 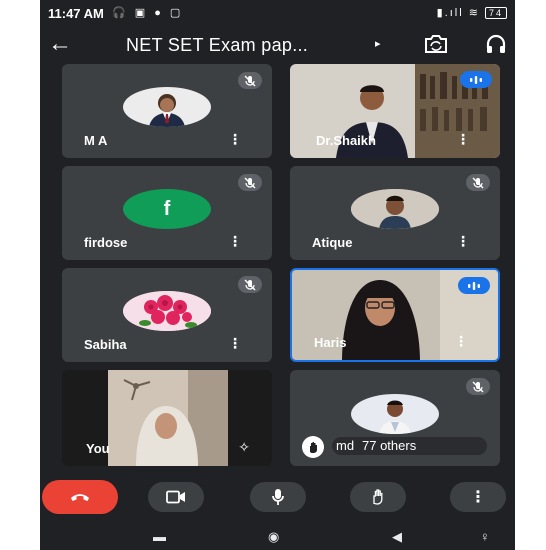 What do you see at coordinates (98, 448) in the screenshot?
I see `participant-name: You` at bounding box center [98, 448].